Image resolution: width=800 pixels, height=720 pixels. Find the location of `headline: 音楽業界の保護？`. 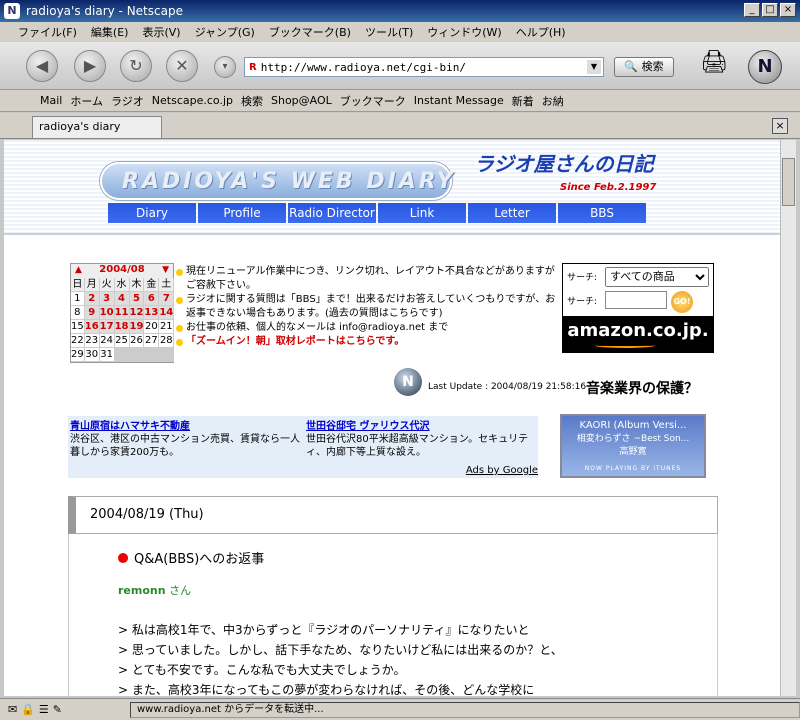

headline: 音楽業界の保護？ is located at coordinates (642, 388).